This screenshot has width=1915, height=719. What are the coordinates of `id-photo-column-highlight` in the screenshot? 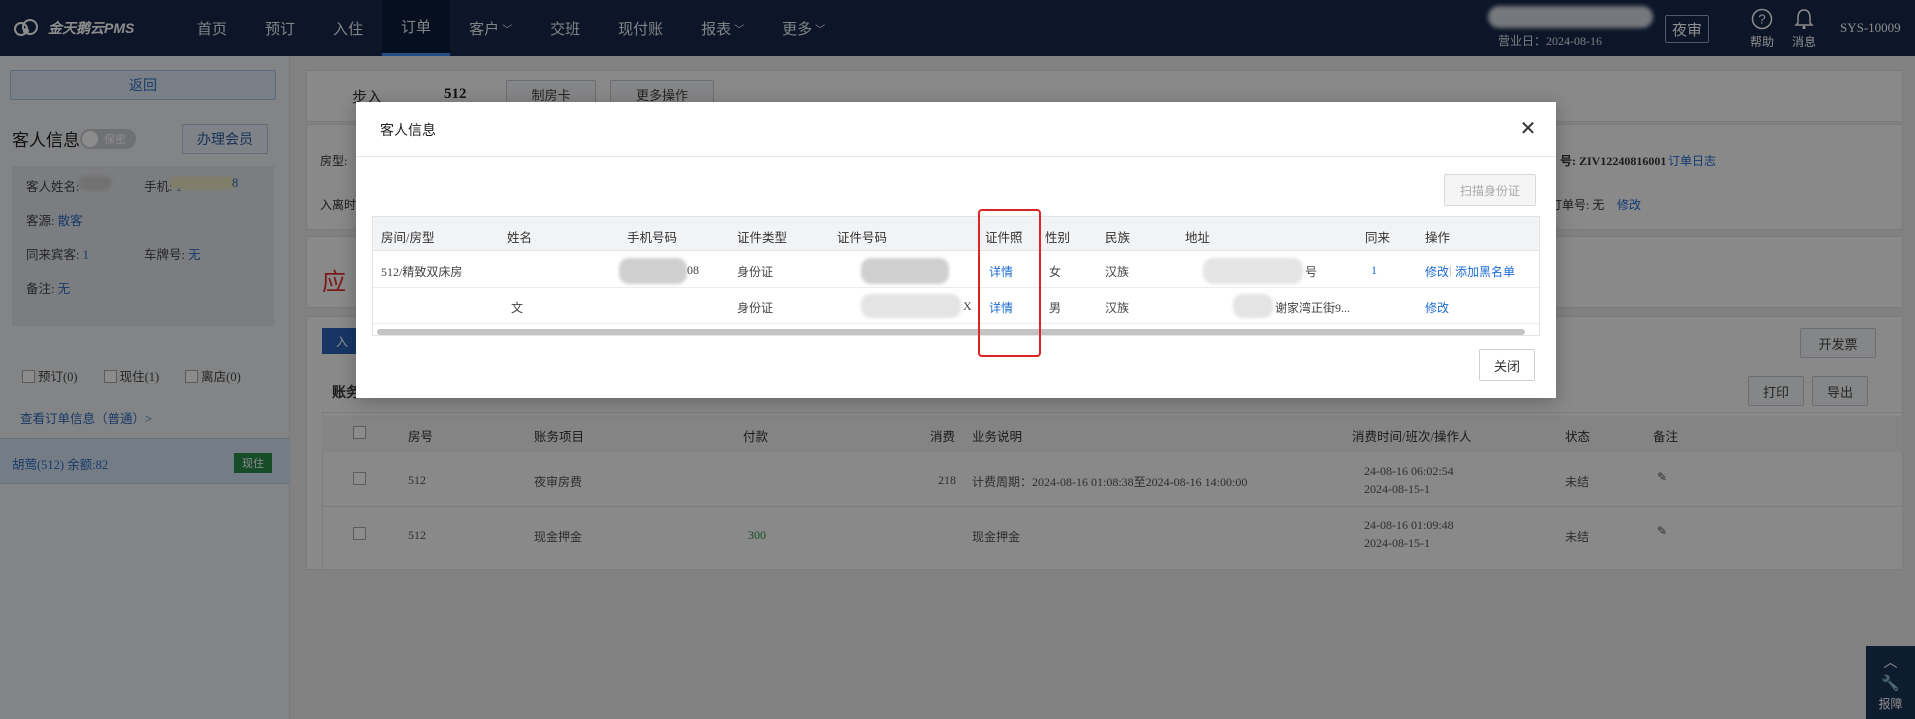 It's located at (1009, 283).